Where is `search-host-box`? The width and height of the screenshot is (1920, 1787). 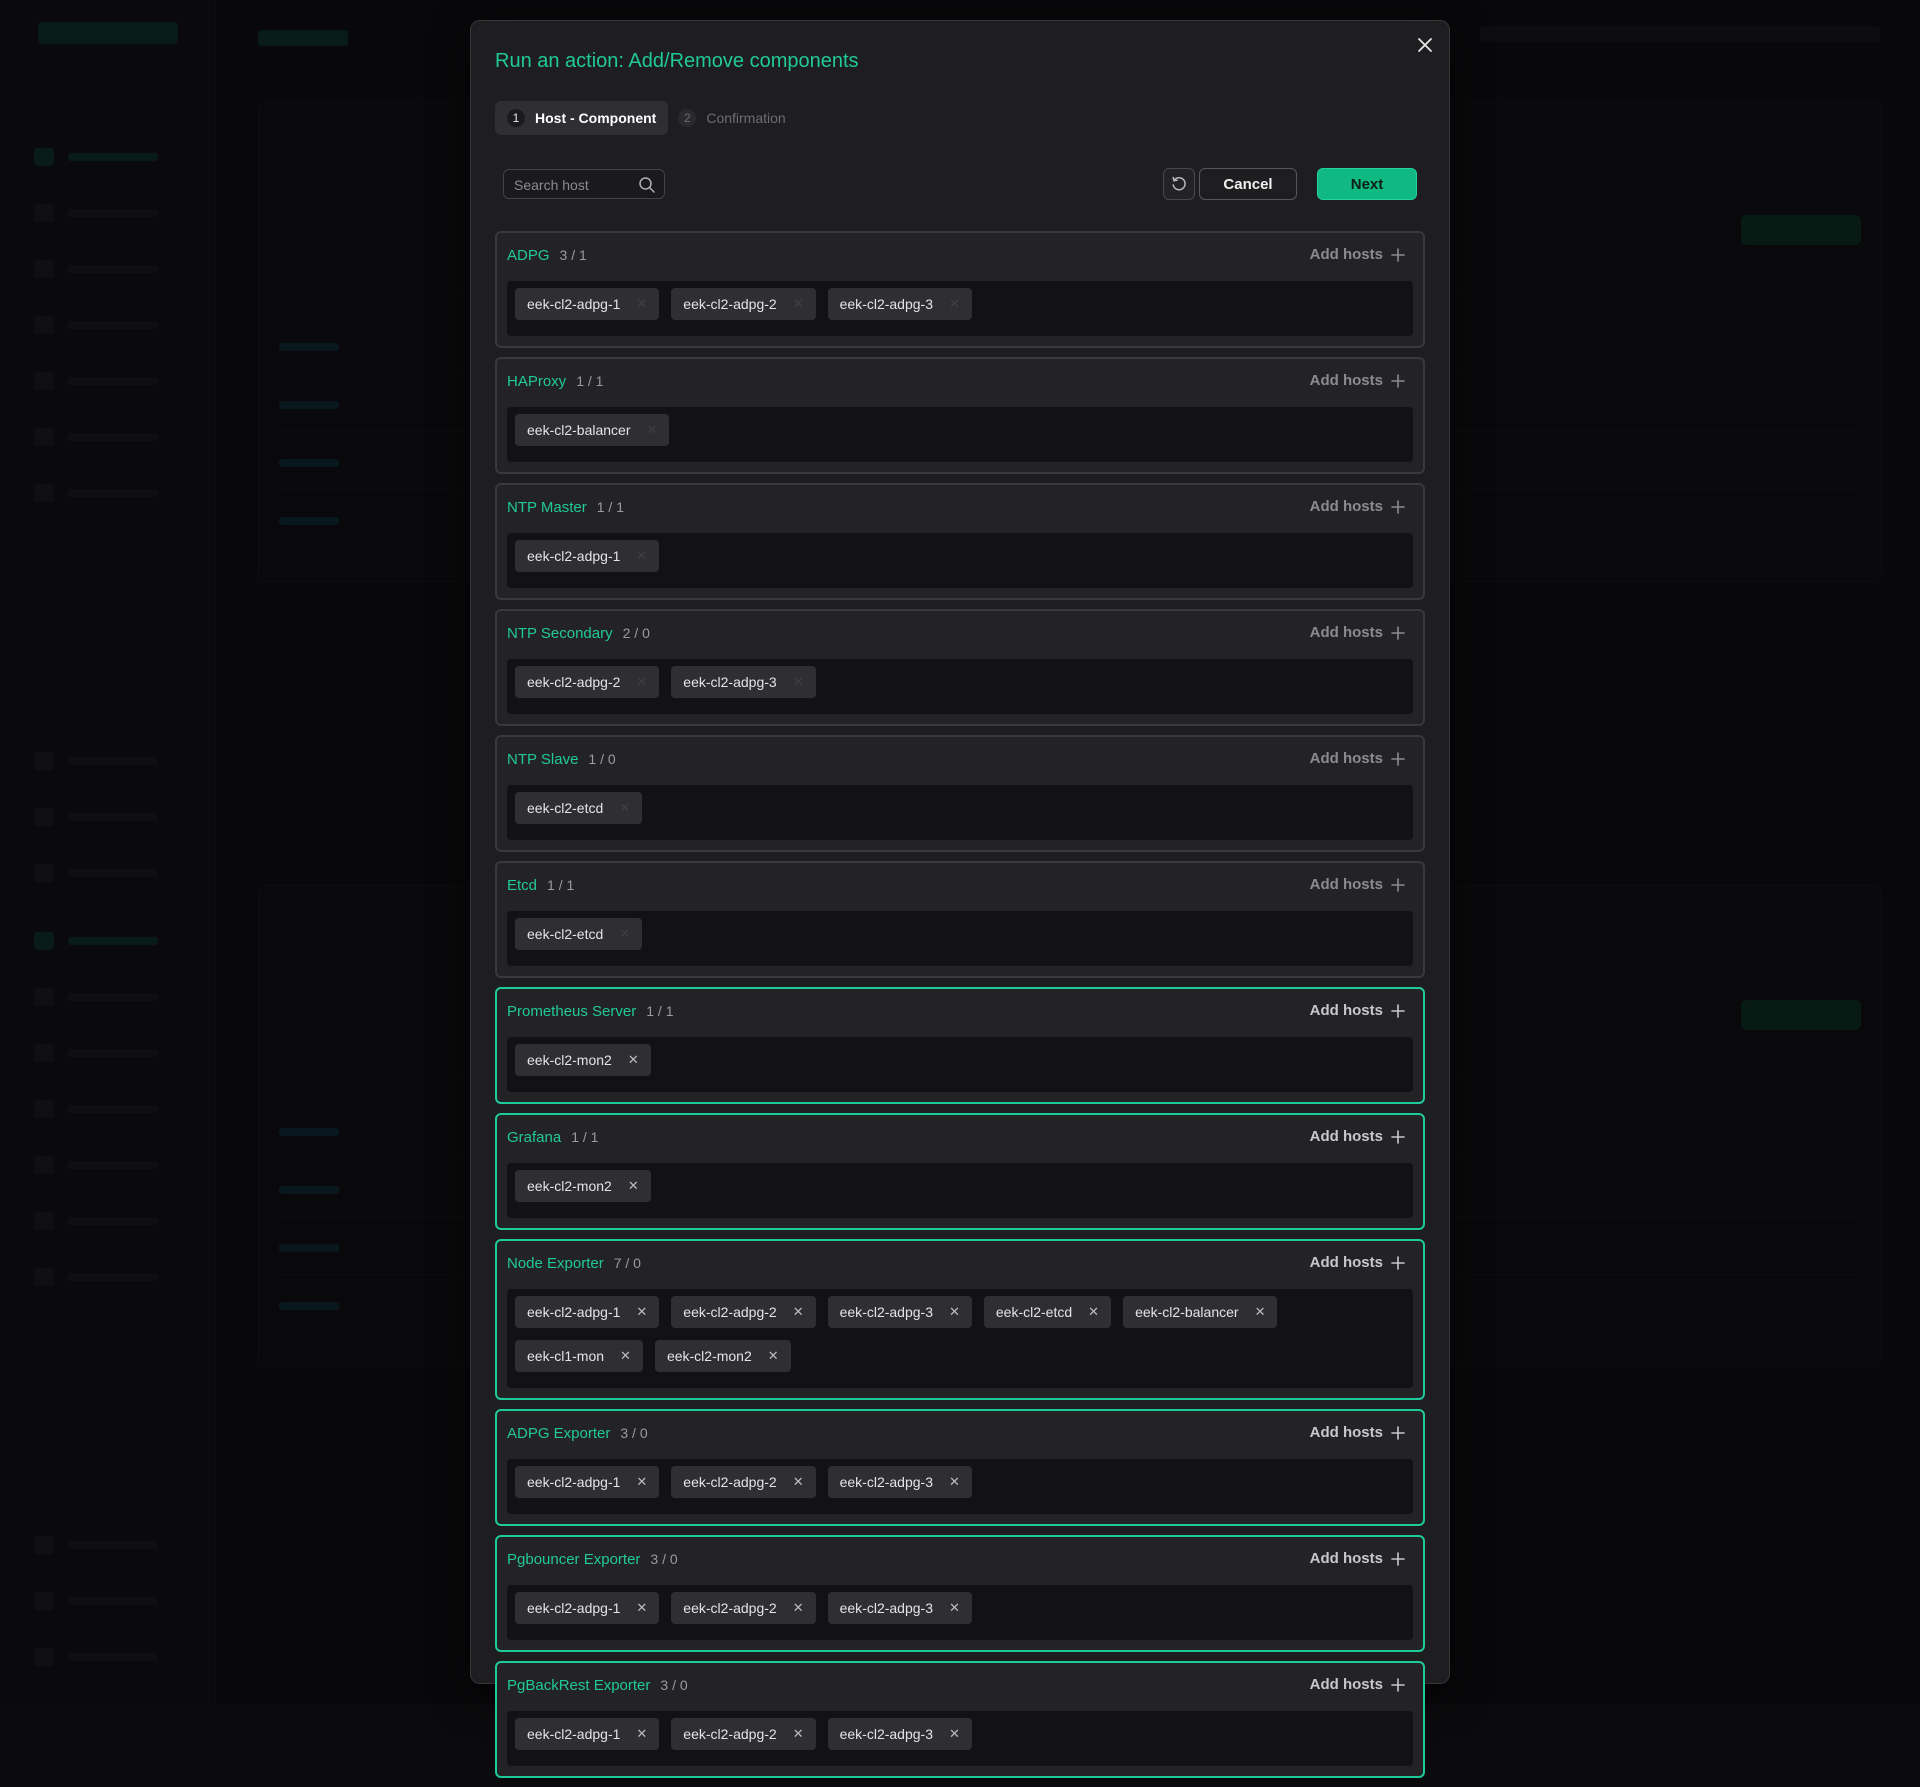
search-host-box is located at coordinates (584, 184).